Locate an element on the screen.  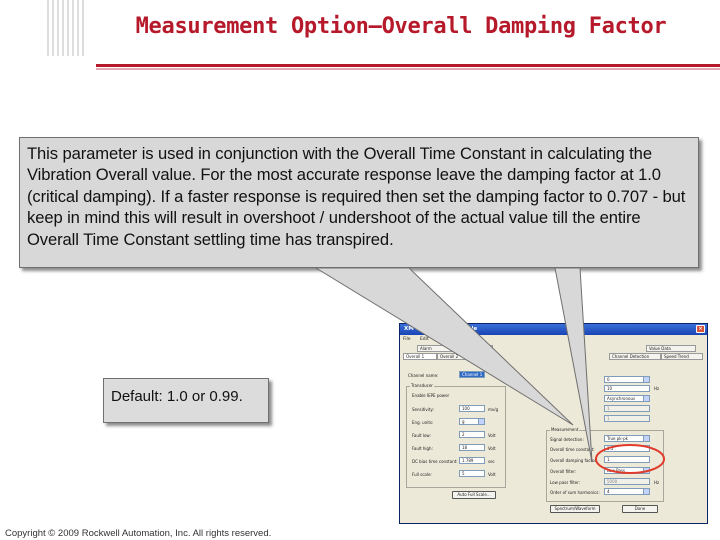
right-field-1: 0 is located at coordinates (627, 379).